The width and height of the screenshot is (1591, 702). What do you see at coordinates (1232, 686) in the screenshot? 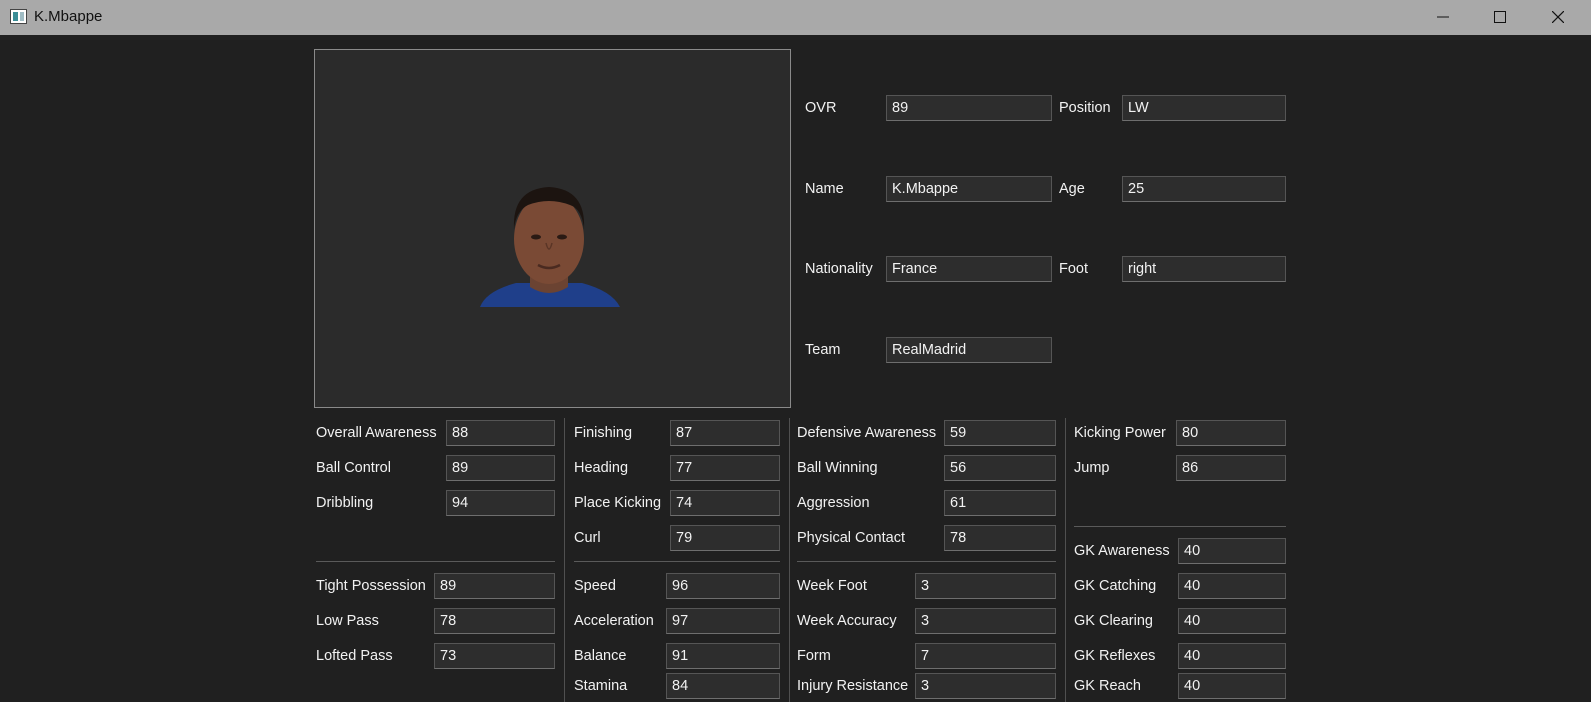
I see `gk-reach-field: 40` at bounding box center [1232, 686].